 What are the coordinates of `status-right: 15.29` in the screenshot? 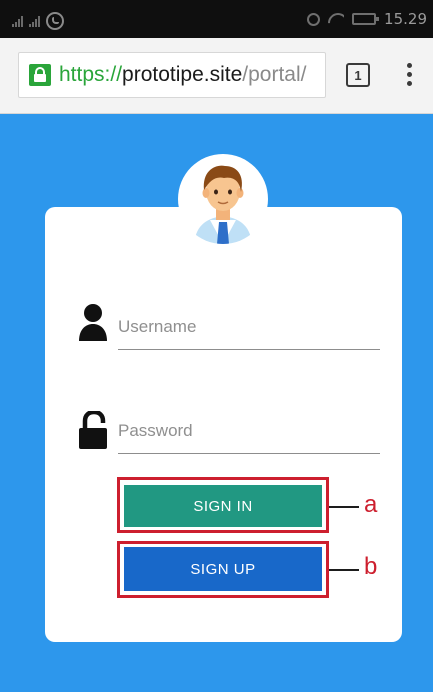 It's located at (367, 19).